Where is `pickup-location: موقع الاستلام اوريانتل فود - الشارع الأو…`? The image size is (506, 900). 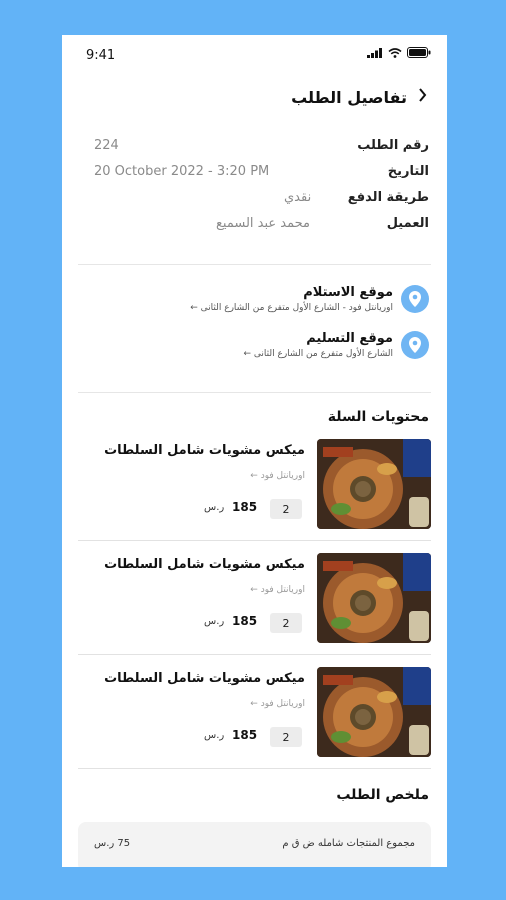 pickup-location: موقع الاستلام اوريانتل فود - الشارع الأو… is located at coordinates (309, 299).